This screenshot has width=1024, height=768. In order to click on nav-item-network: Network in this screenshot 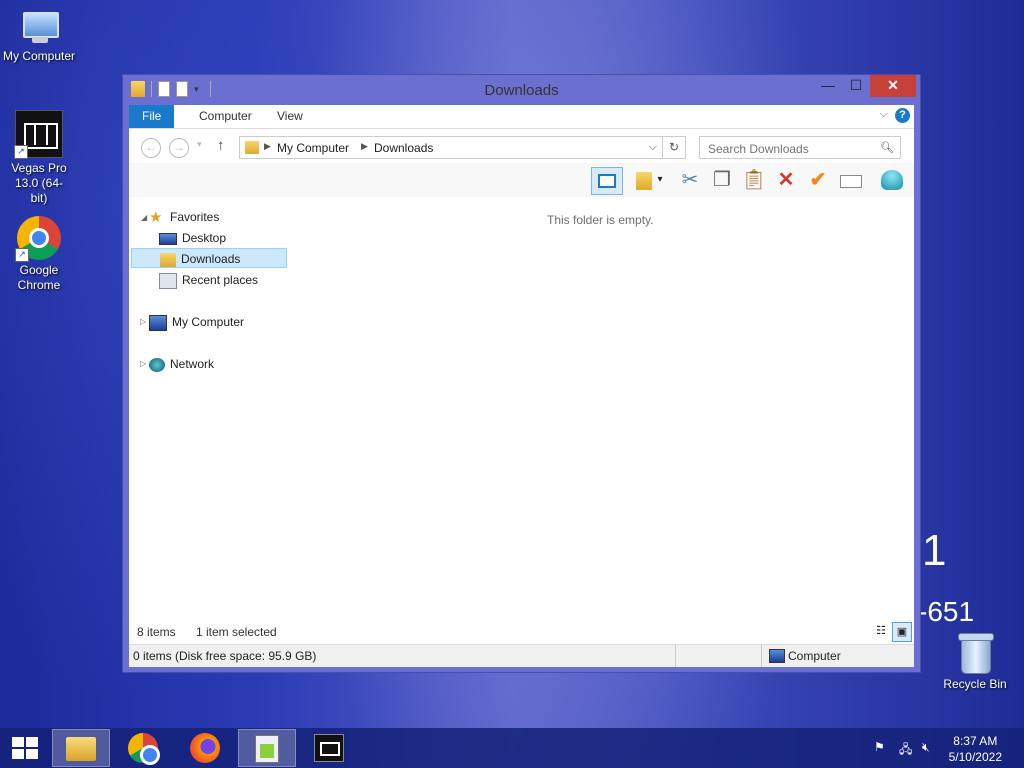, I will do `click(181, 364)`.